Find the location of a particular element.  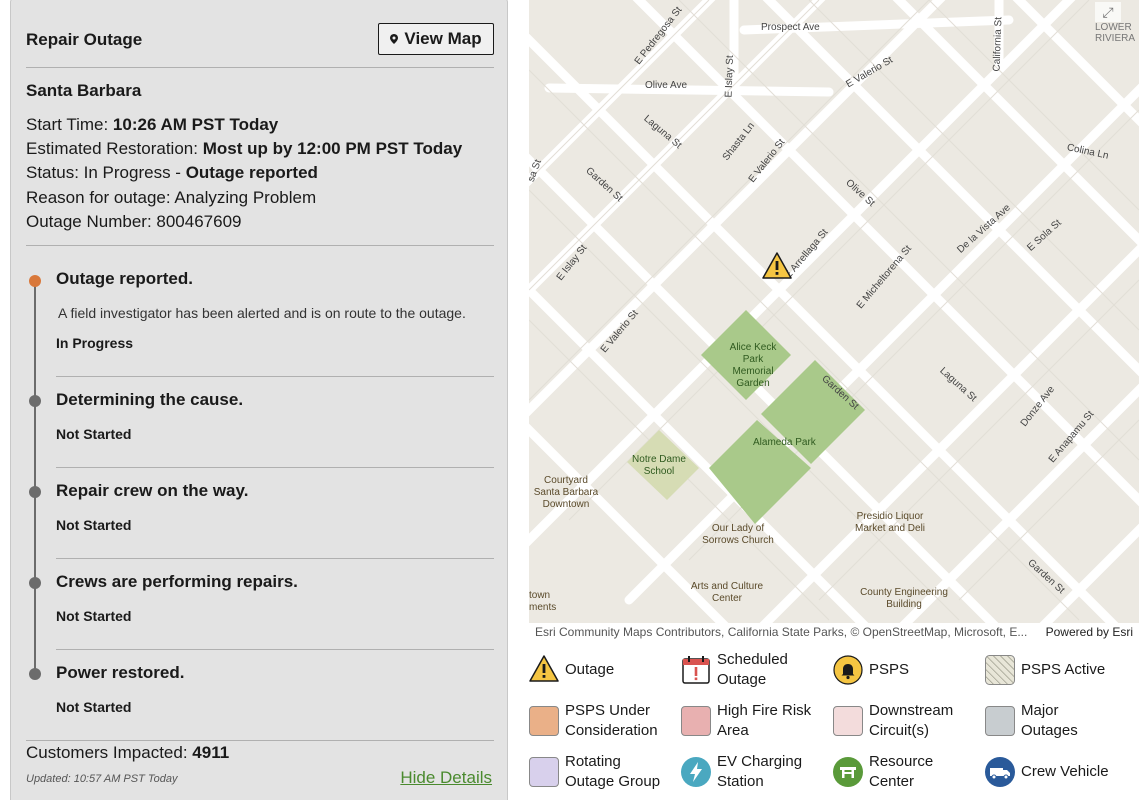

street-label: E Islay St is located at coordinates (729, 76).